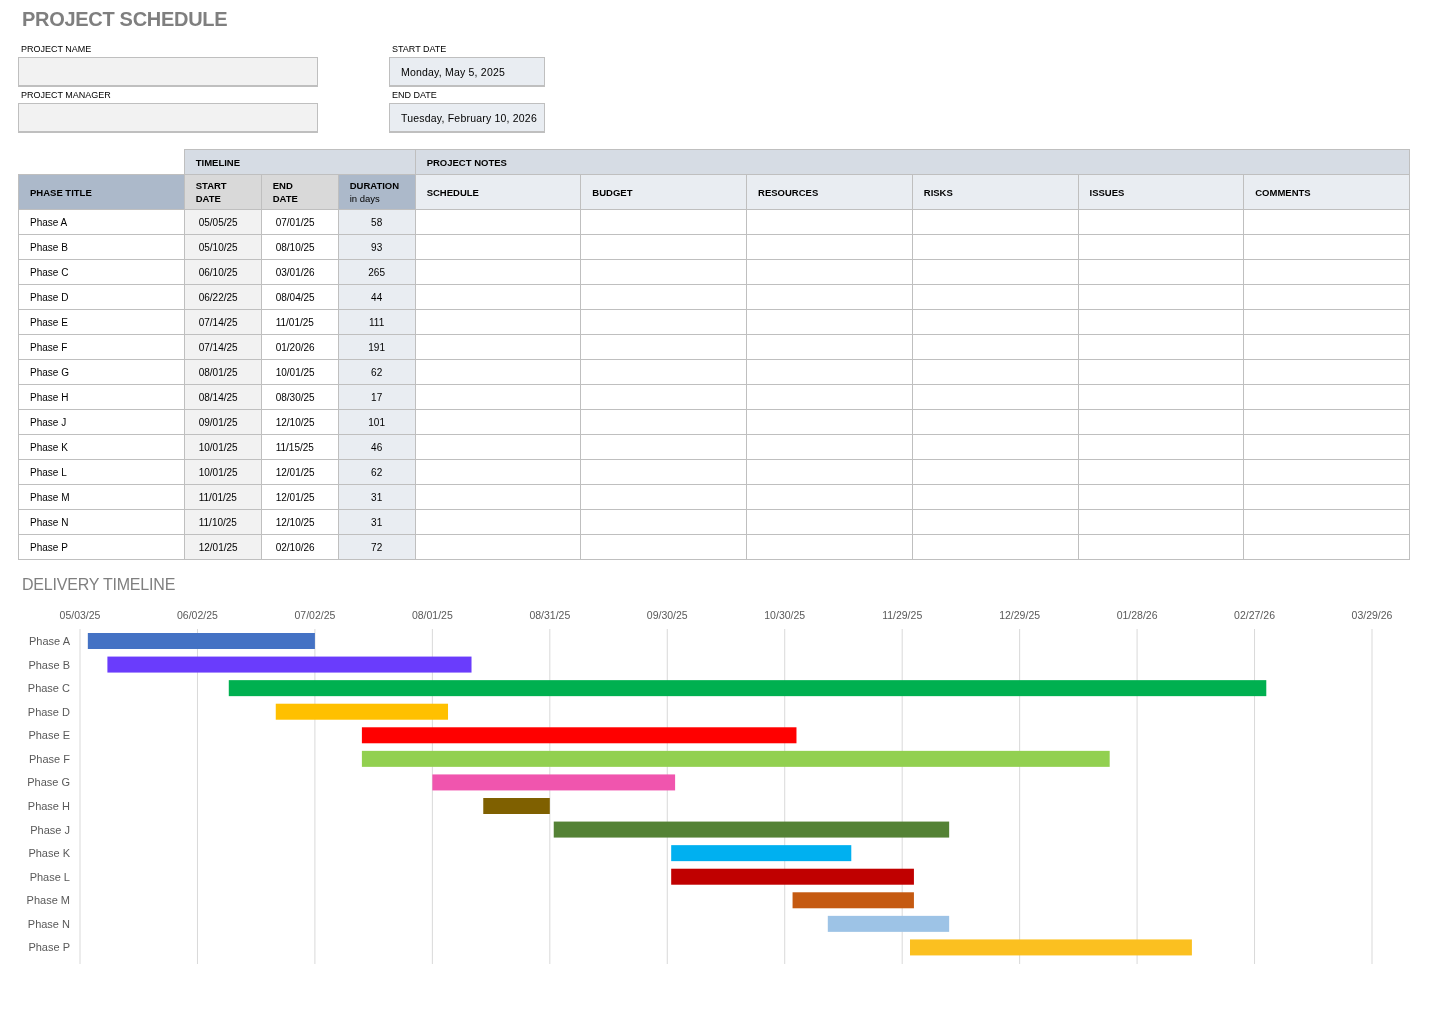 The image size is (1432, 1029). I want to click on phase-cell: Phase G, so click(101, 372).